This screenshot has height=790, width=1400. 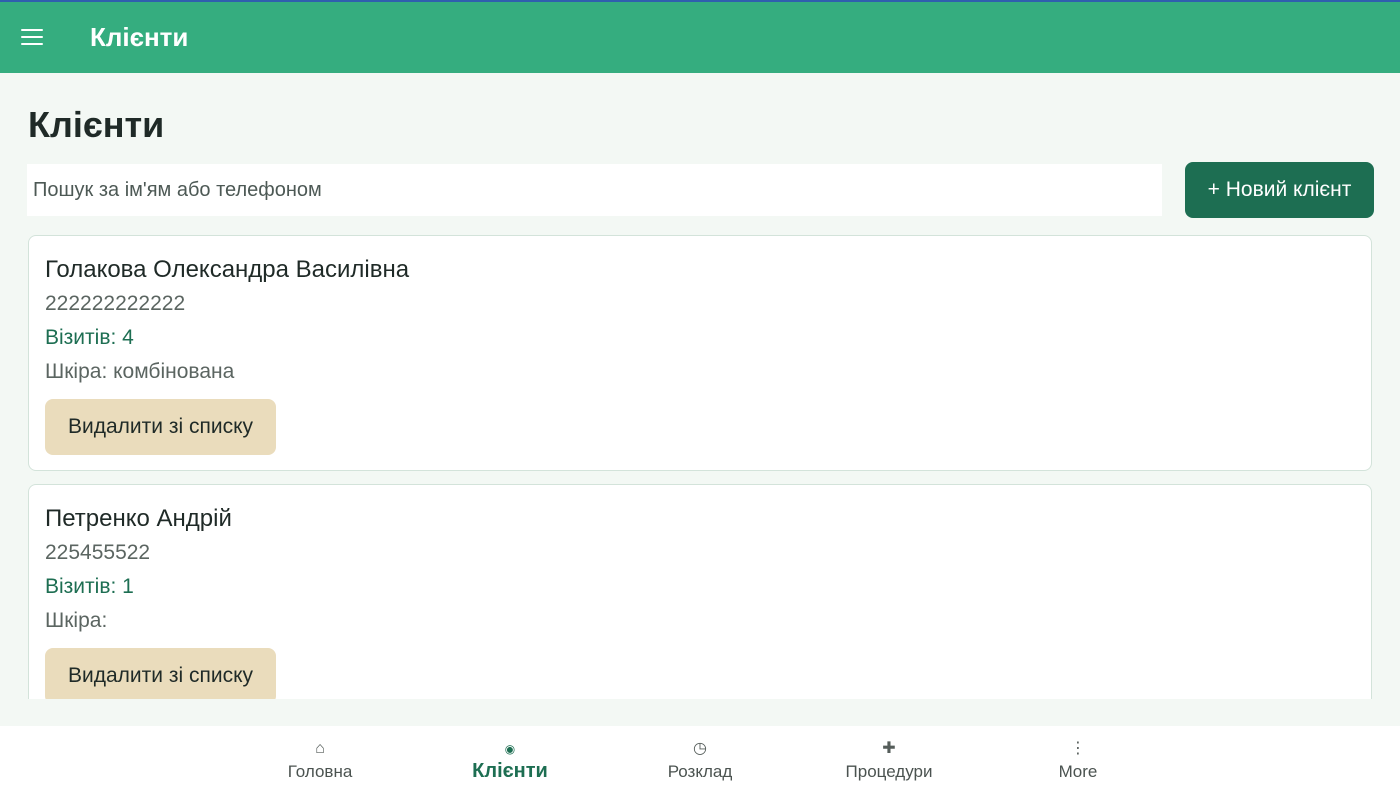 I want to click on client-visits: Візитів: 4, so click(x=89, y=337).